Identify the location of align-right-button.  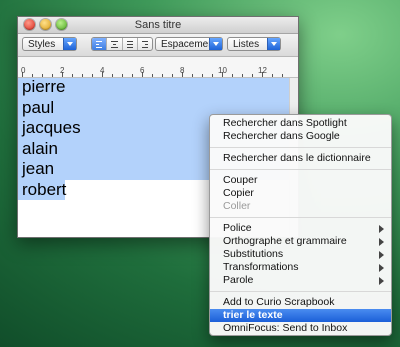
(145, 44).